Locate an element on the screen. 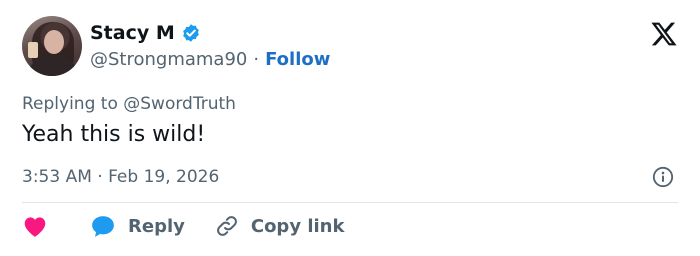  author-handle: @Strongmama90 is located at coordinates (168, 59).